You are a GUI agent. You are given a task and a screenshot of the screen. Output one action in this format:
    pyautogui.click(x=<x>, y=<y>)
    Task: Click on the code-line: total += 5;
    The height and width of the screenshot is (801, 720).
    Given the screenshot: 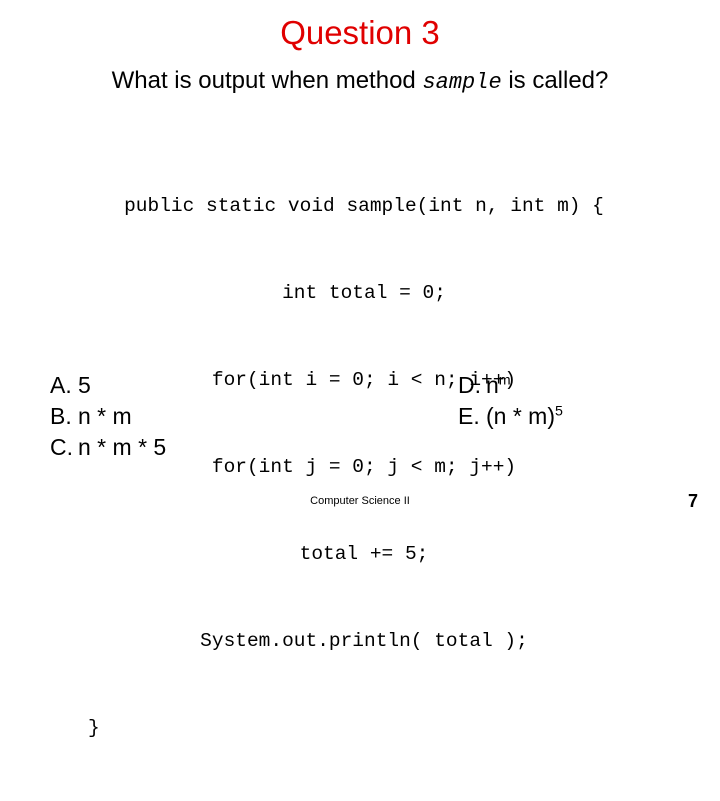 What is the action you would take?
    pyautogui.click(x=364, y=554)
    